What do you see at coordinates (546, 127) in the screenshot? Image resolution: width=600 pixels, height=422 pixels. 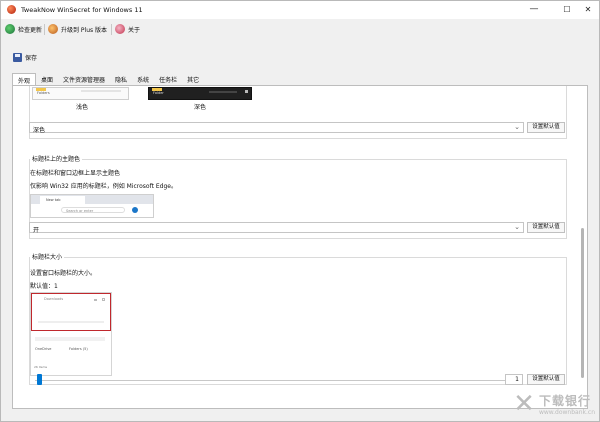 I see `theme-set-default-button: 设置默认值` at bounding box center [546, 127].